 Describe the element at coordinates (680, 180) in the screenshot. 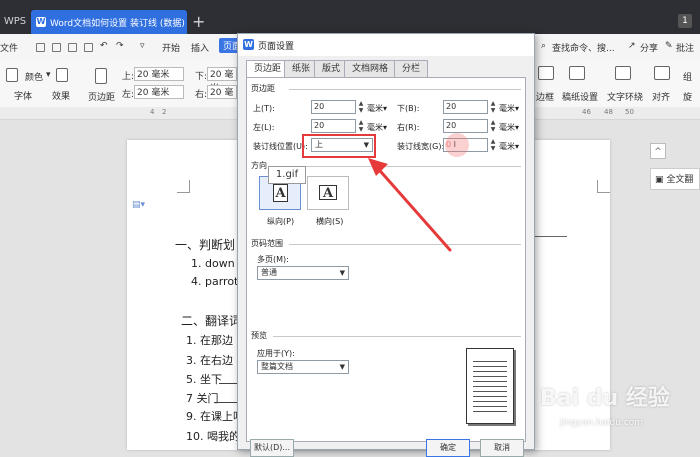

I see `fulltext-translate-label: 全文翻` at that location.